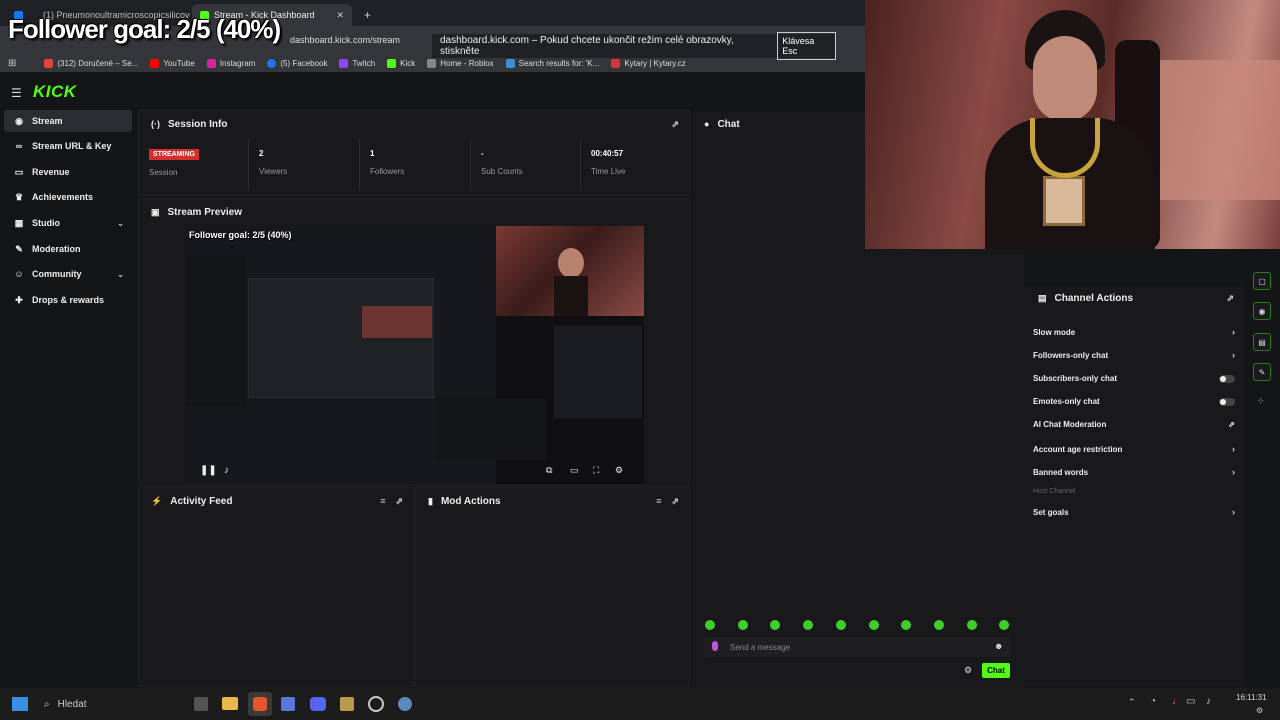 Image resolution: width=1280 pixels, height=720 pixels. What do you see at coordinates (1262, 311) in the screenshot?
I see `broadcast-toggle-icon: ◉` at bounding box center [1262, 311].